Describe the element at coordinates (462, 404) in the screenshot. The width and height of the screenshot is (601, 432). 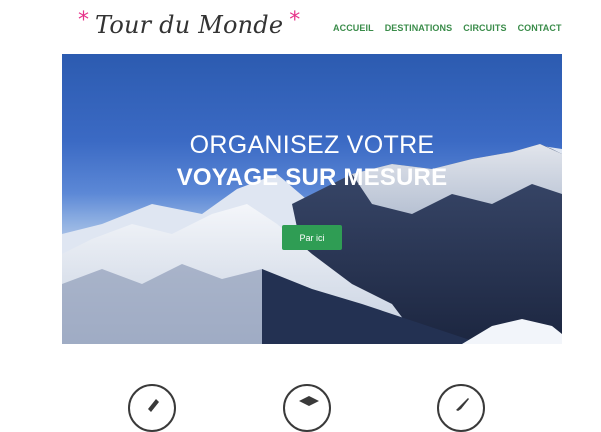
I see `plane-glyph-icon` at that location.